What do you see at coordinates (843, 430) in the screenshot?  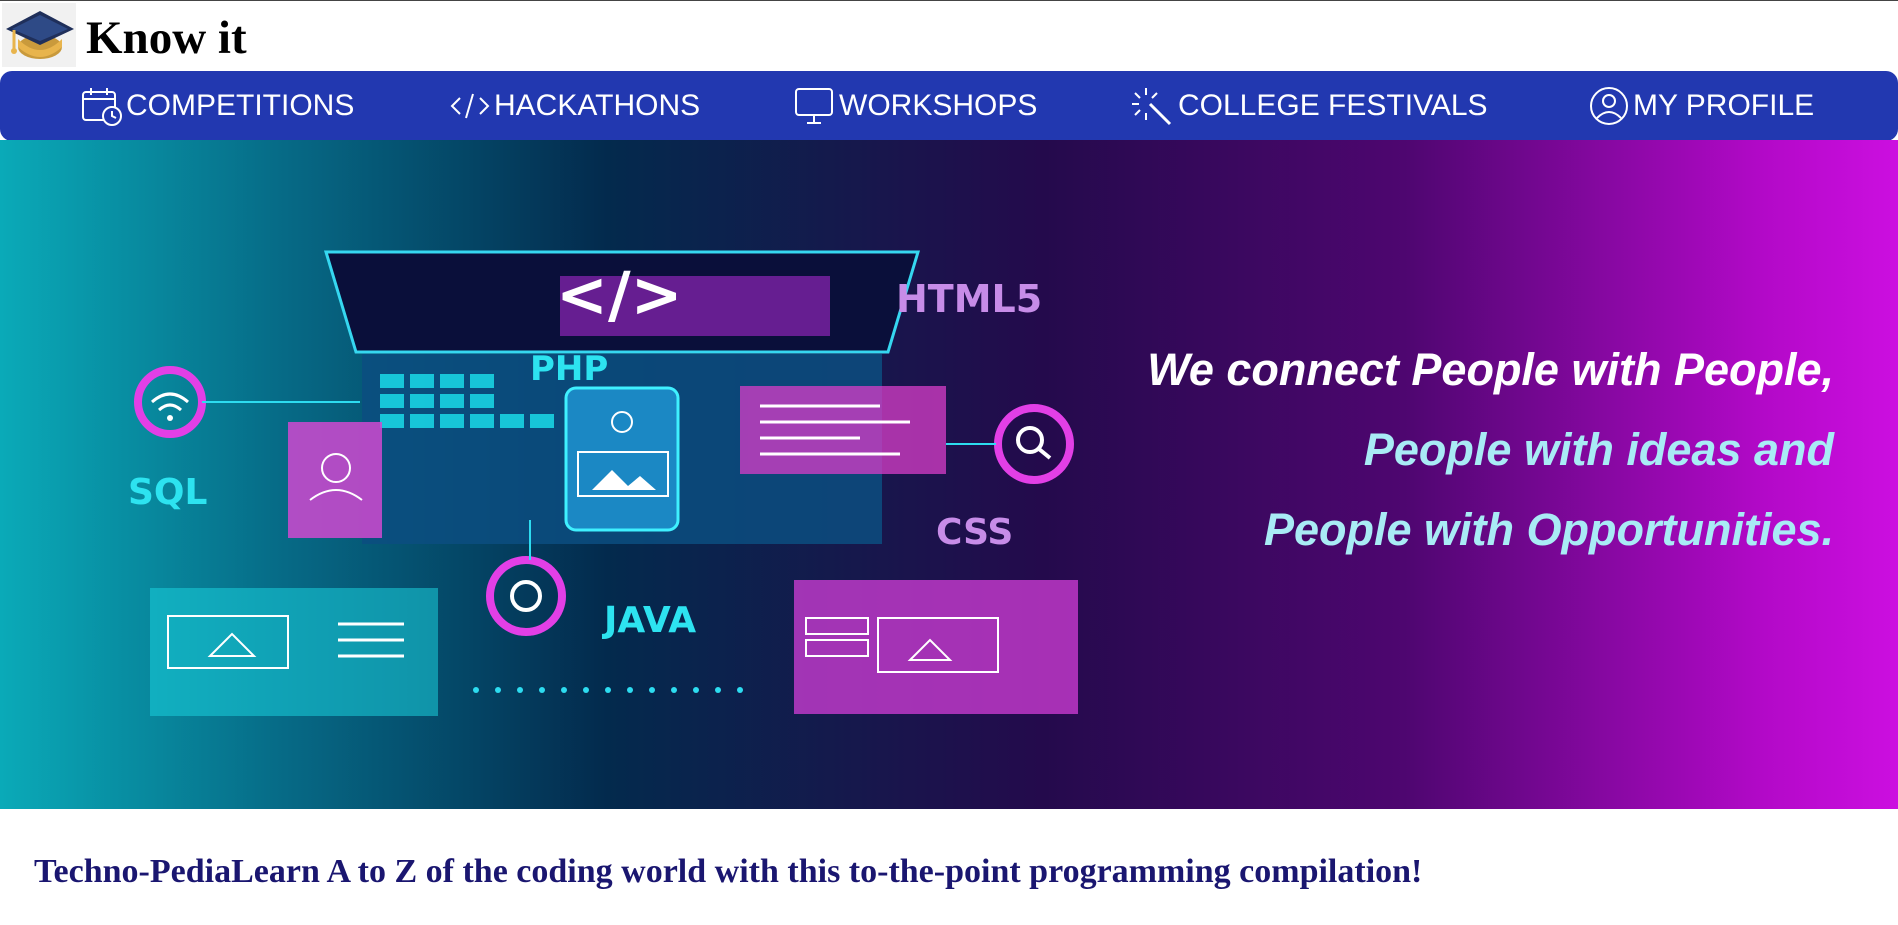 I see `code-card` at bounding box center [843, 430].